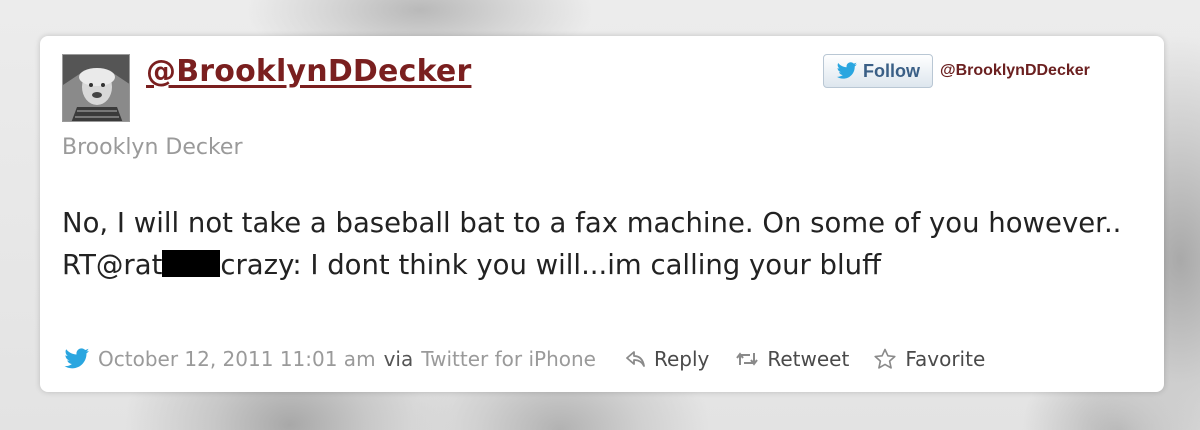  Describe the element at coordinates (191, 263) in the screenshot. I see `redaction-block` at that location.